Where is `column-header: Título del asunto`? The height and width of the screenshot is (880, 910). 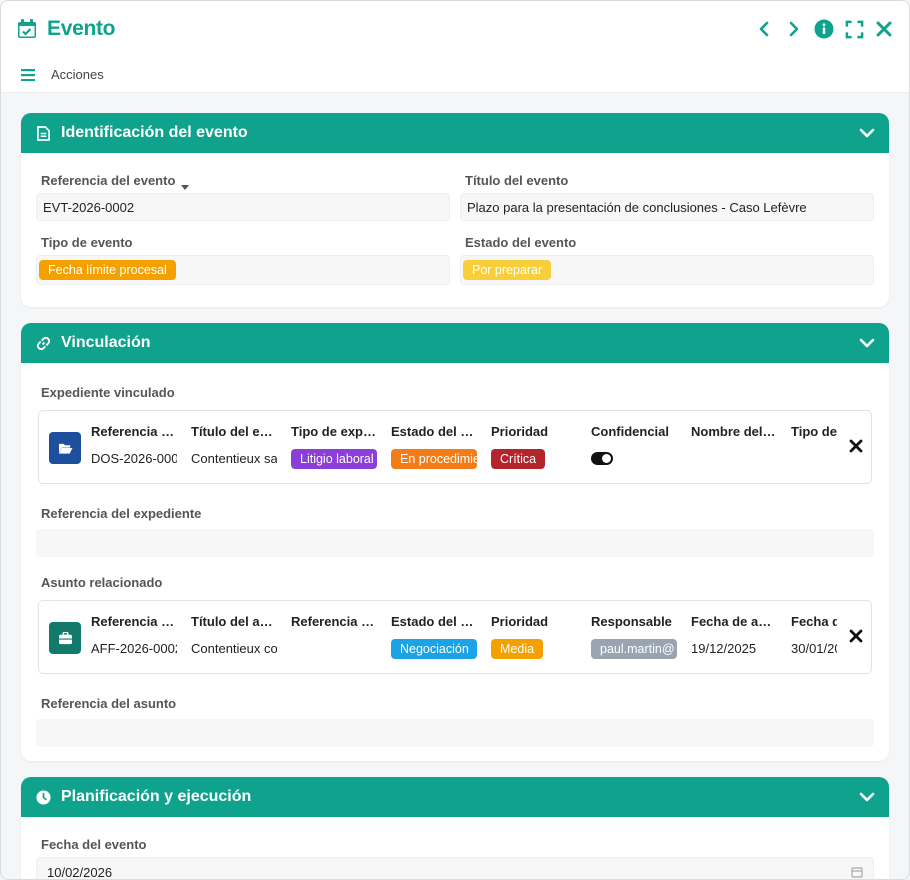 column-header: Título del asunto is located at coordinates (234, 621).